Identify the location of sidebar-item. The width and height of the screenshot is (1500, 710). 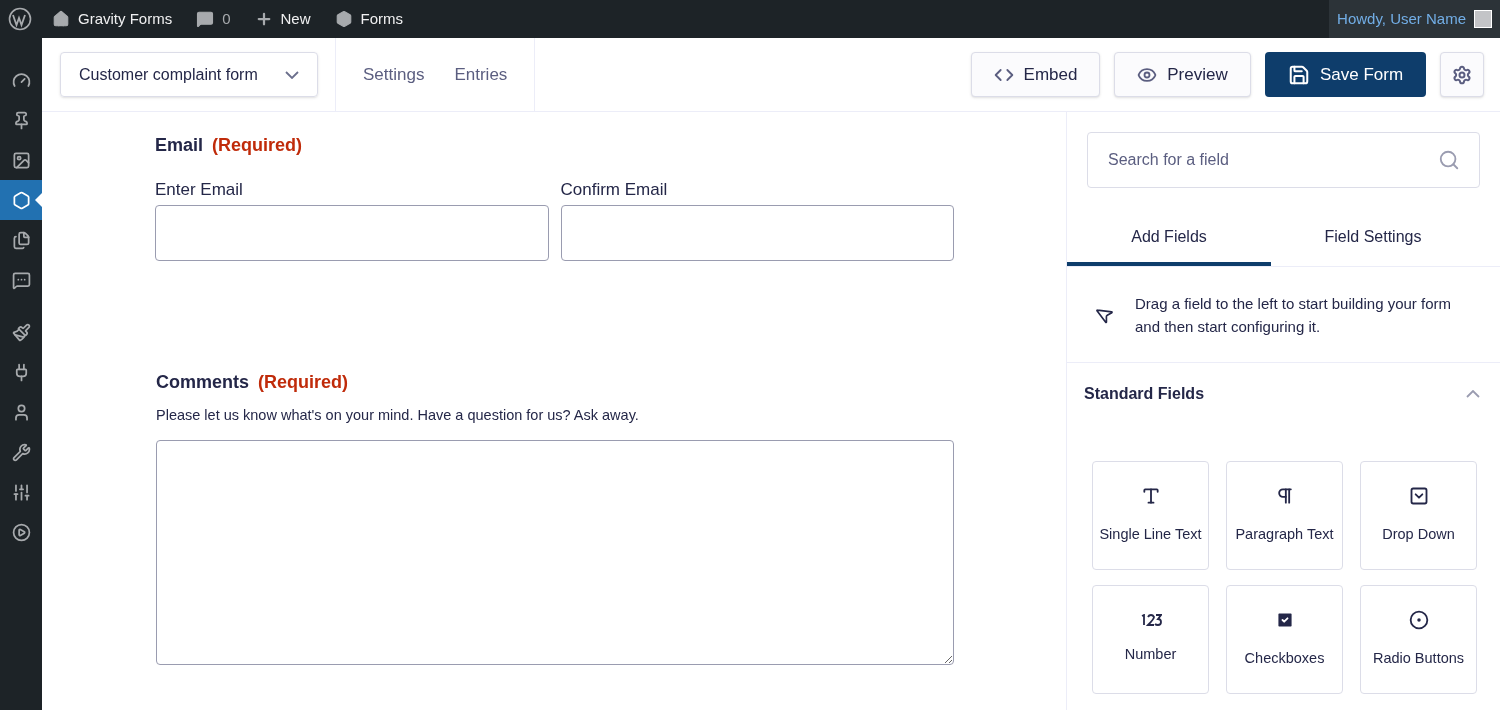
(21, 200).